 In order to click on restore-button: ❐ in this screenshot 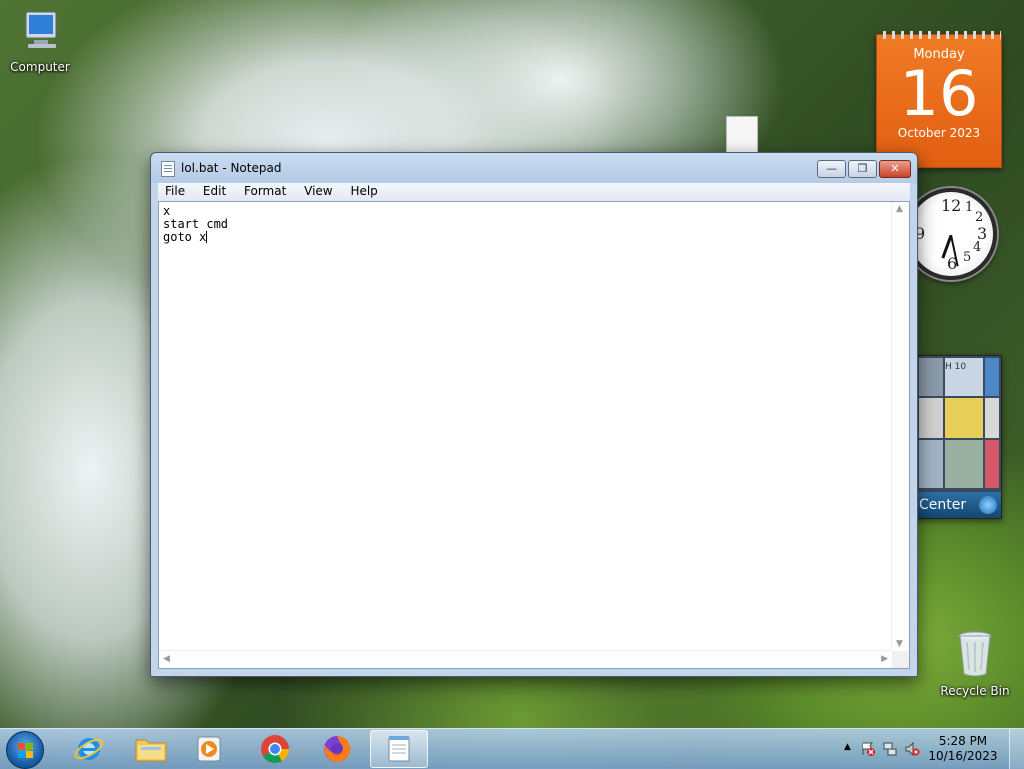, I will do `click(862, 169)`.